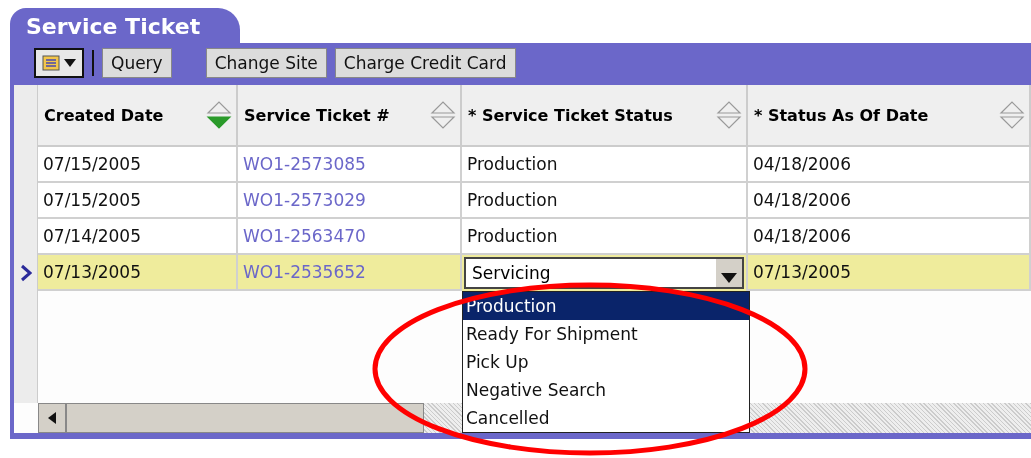 The image size is (1031, 458). Describe the element at coordinates (52, 418) in the screenshot. I see `scroll-left-icon` at that location.